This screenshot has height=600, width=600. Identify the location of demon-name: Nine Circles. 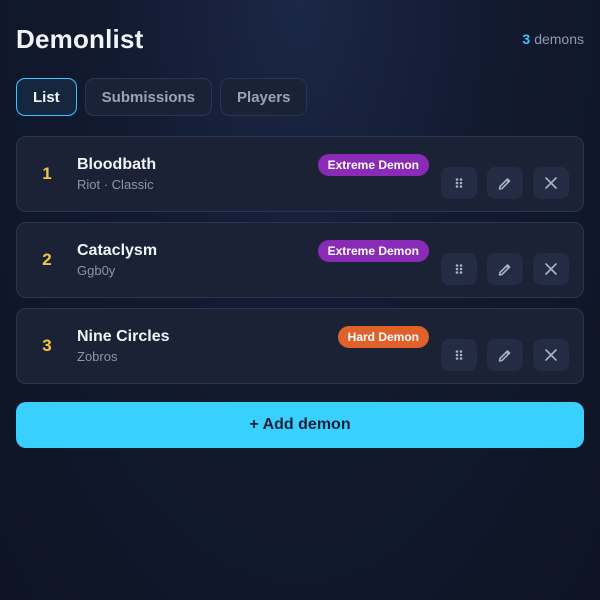
(123, 336).